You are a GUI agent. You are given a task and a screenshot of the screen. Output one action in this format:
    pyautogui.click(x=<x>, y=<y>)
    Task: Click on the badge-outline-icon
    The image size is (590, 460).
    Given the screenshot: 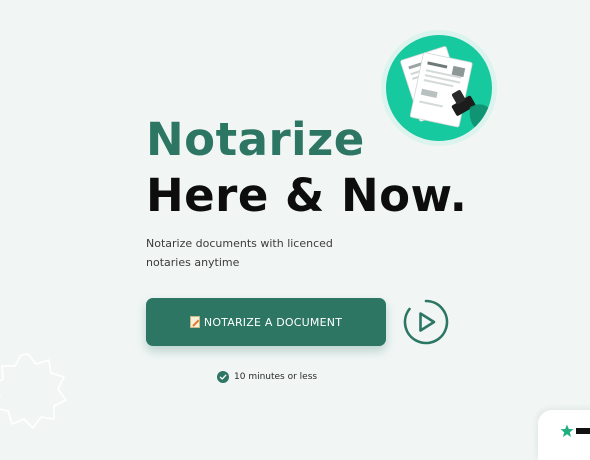 What is the action you would take?
    pyautogui.click(x=33, y=391)
    